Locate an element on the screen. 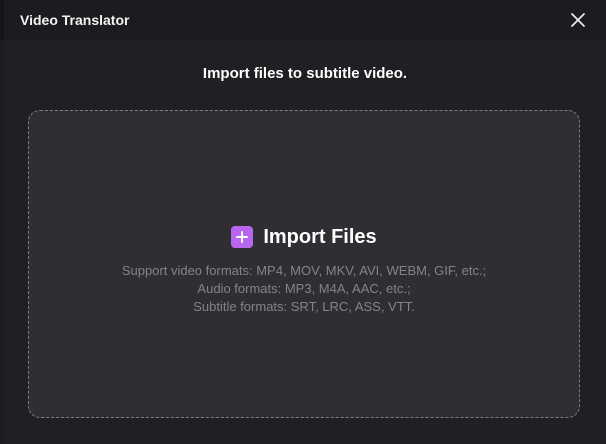  dialog-titlebar: Video Translator is located at coordinates (305, 20).